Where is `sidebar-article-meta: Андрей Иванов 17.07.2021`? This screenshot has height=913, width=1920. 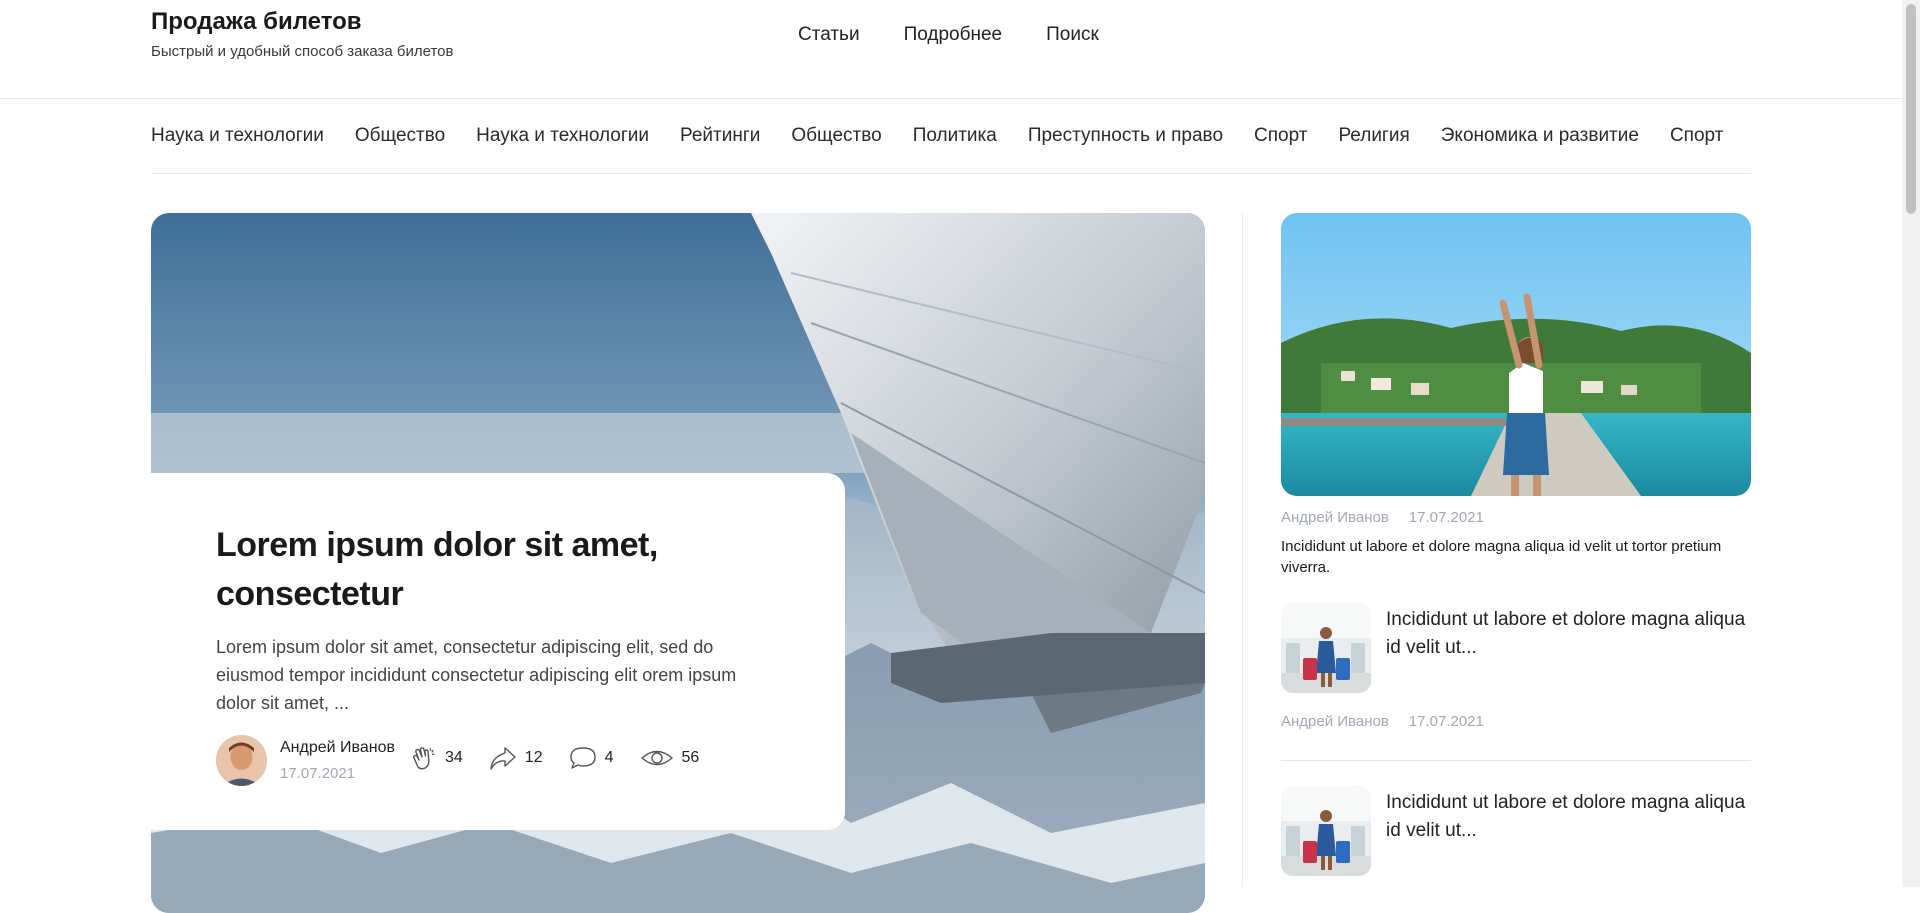 sidebar-article-meta: Андрей Иванов 17.07.2021 is located at coordinates (1382, 721).